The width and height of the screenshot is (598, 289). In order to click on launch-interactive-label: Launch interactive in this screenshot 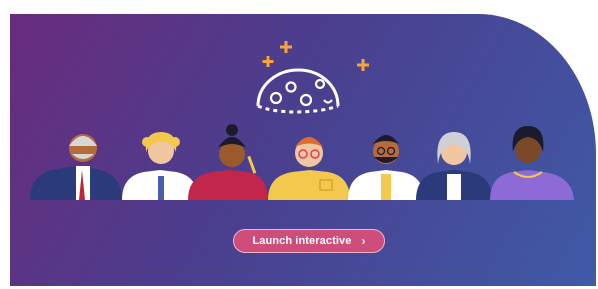, I will do `click(302, 241)`.